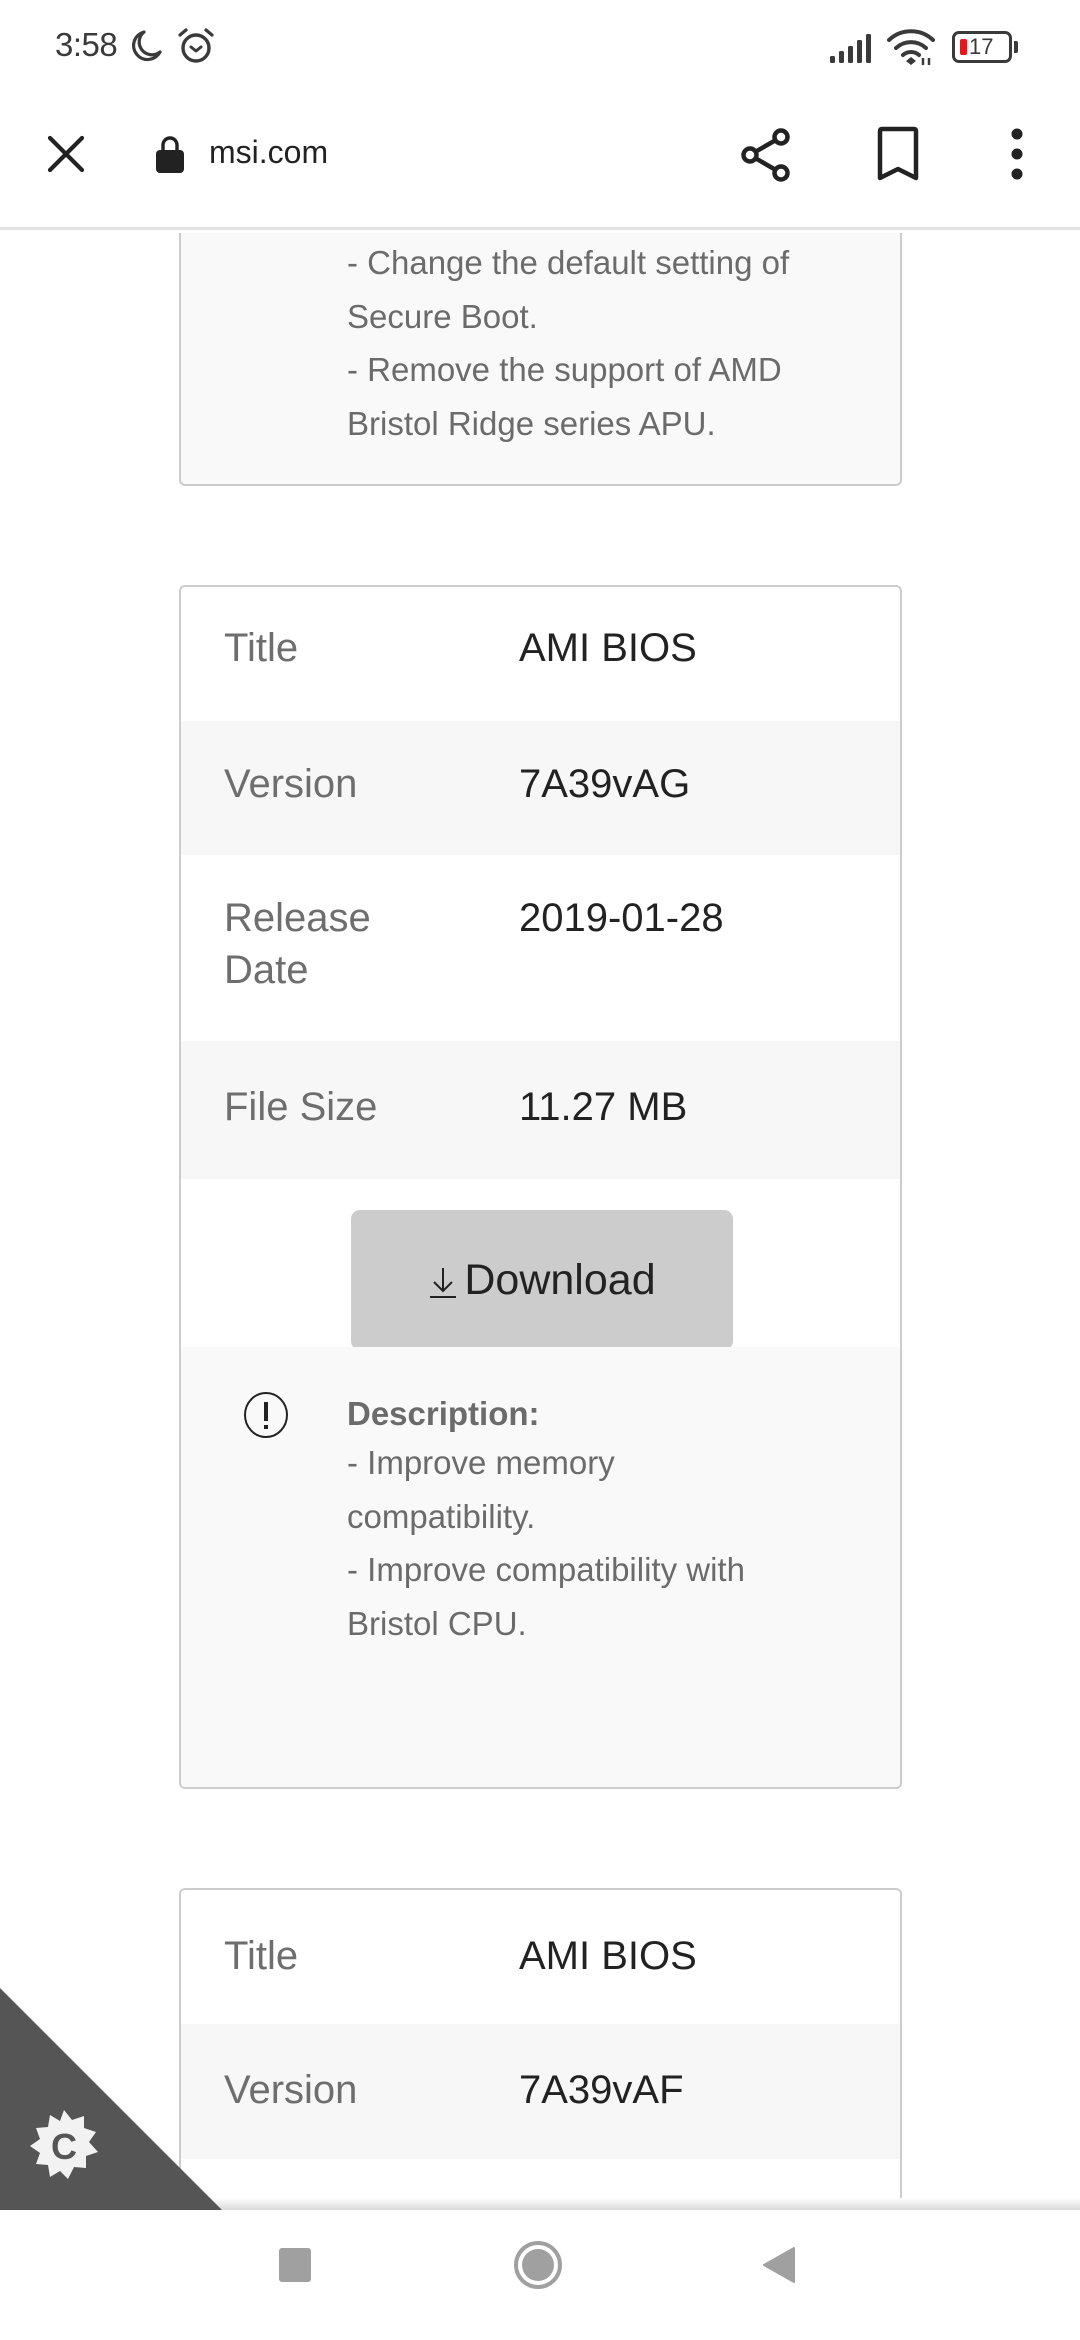 Image resolution: width=1080 pixels, height=2340 pixels. I want to click on recent-apps-button, so click(295, 2265).